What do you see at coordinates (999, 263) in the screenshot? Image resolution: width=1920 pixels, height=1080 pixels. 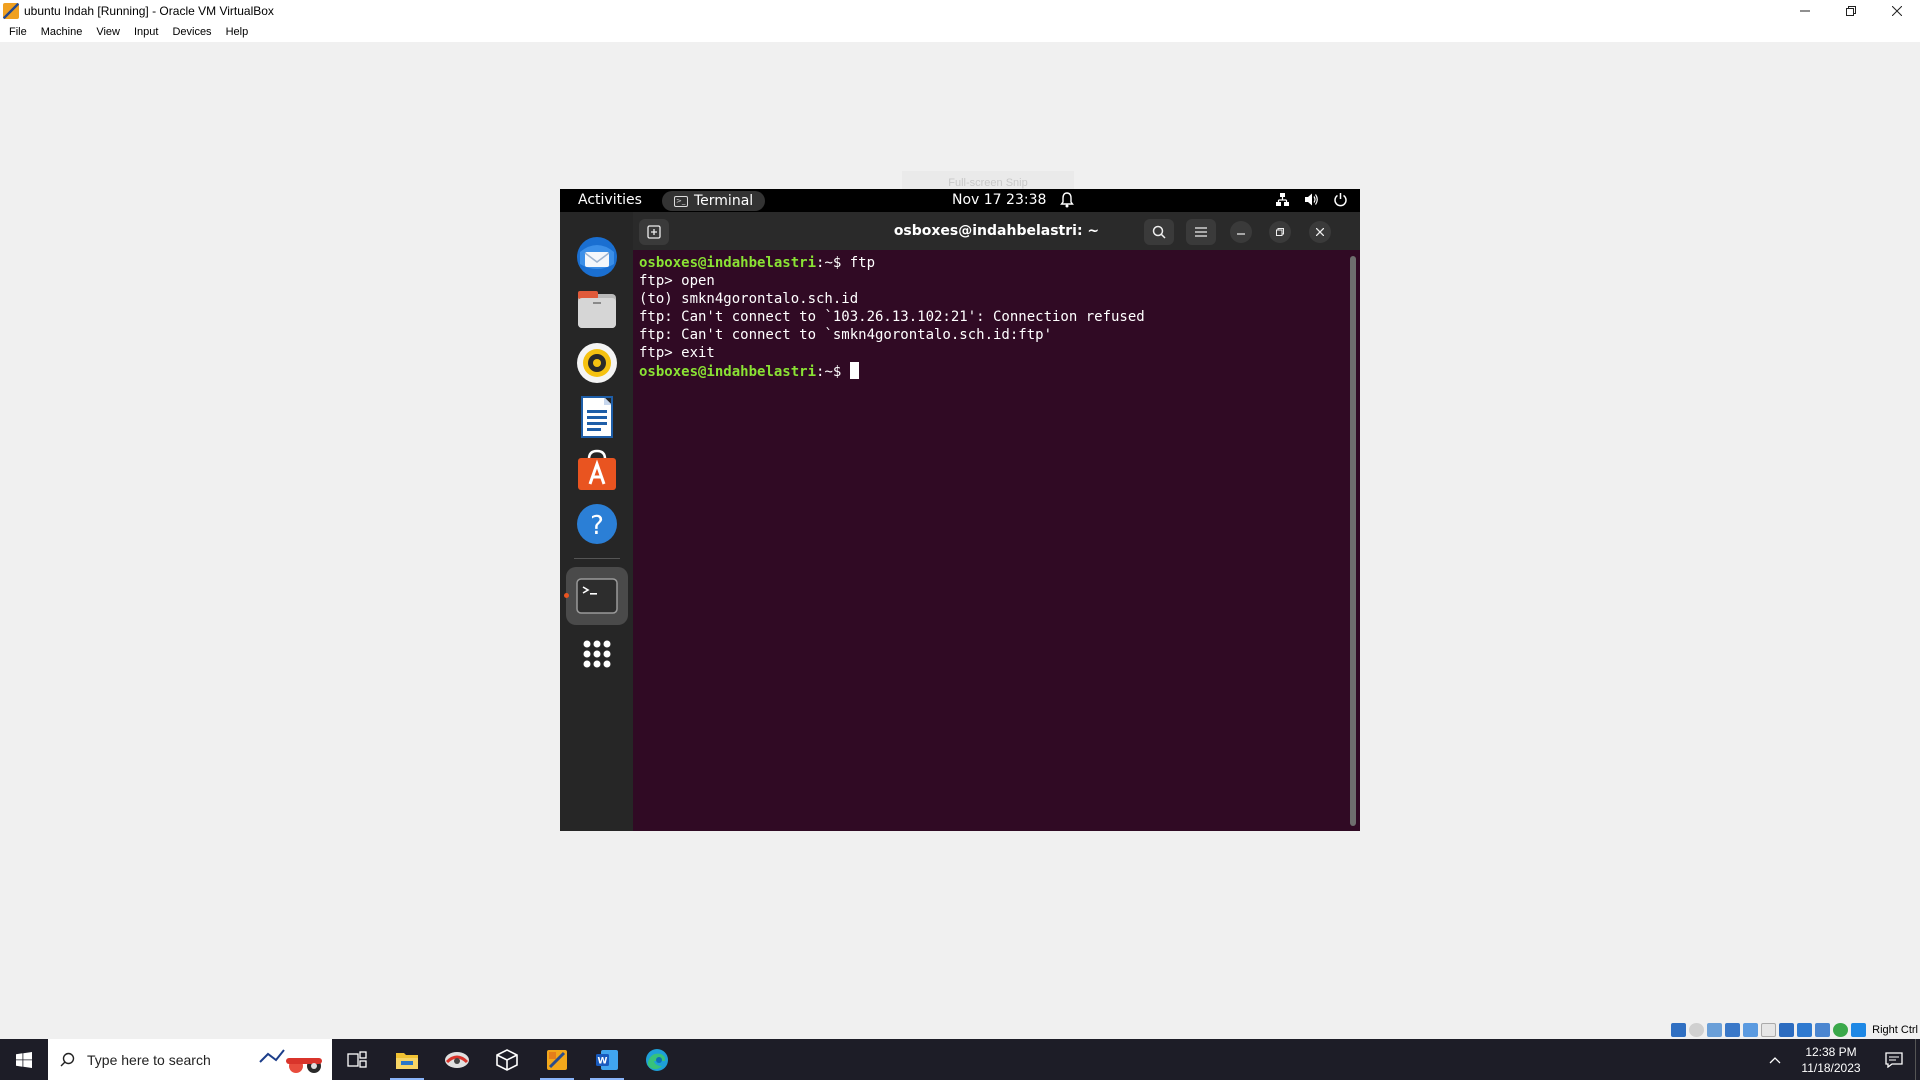 I see `terminal-line: osboxes@indahbelastri:~$ ftp` at bounding box center [999, 263].